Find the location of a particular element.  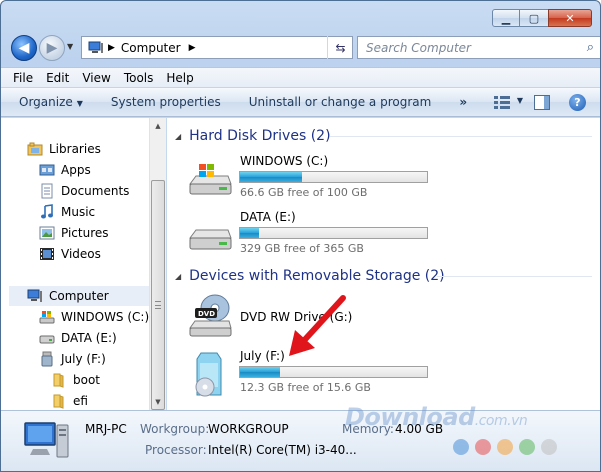

group-title-removable: Devices with Removable Storage (2) is located at coordinates (317, 276).